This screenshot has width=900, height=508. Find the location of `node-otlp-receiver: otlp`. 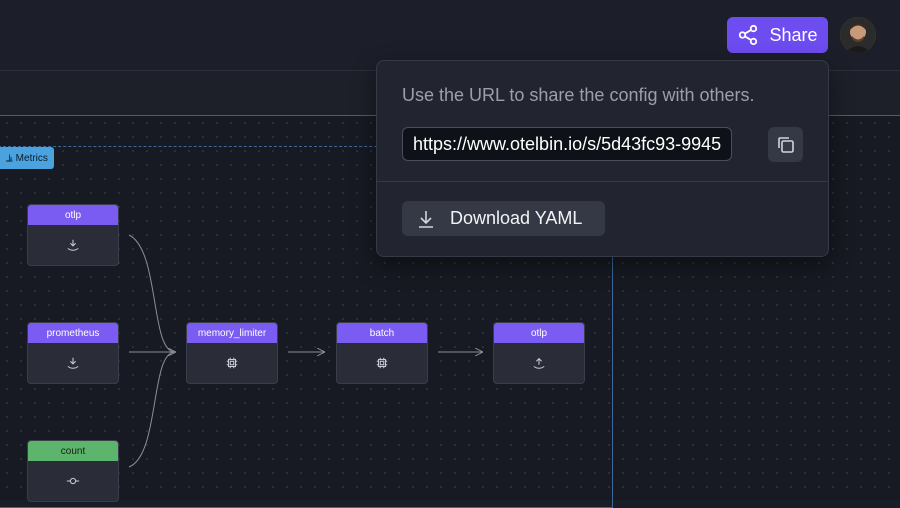

node-otlp-receiver: otlp is located at coordinates (73, 235).